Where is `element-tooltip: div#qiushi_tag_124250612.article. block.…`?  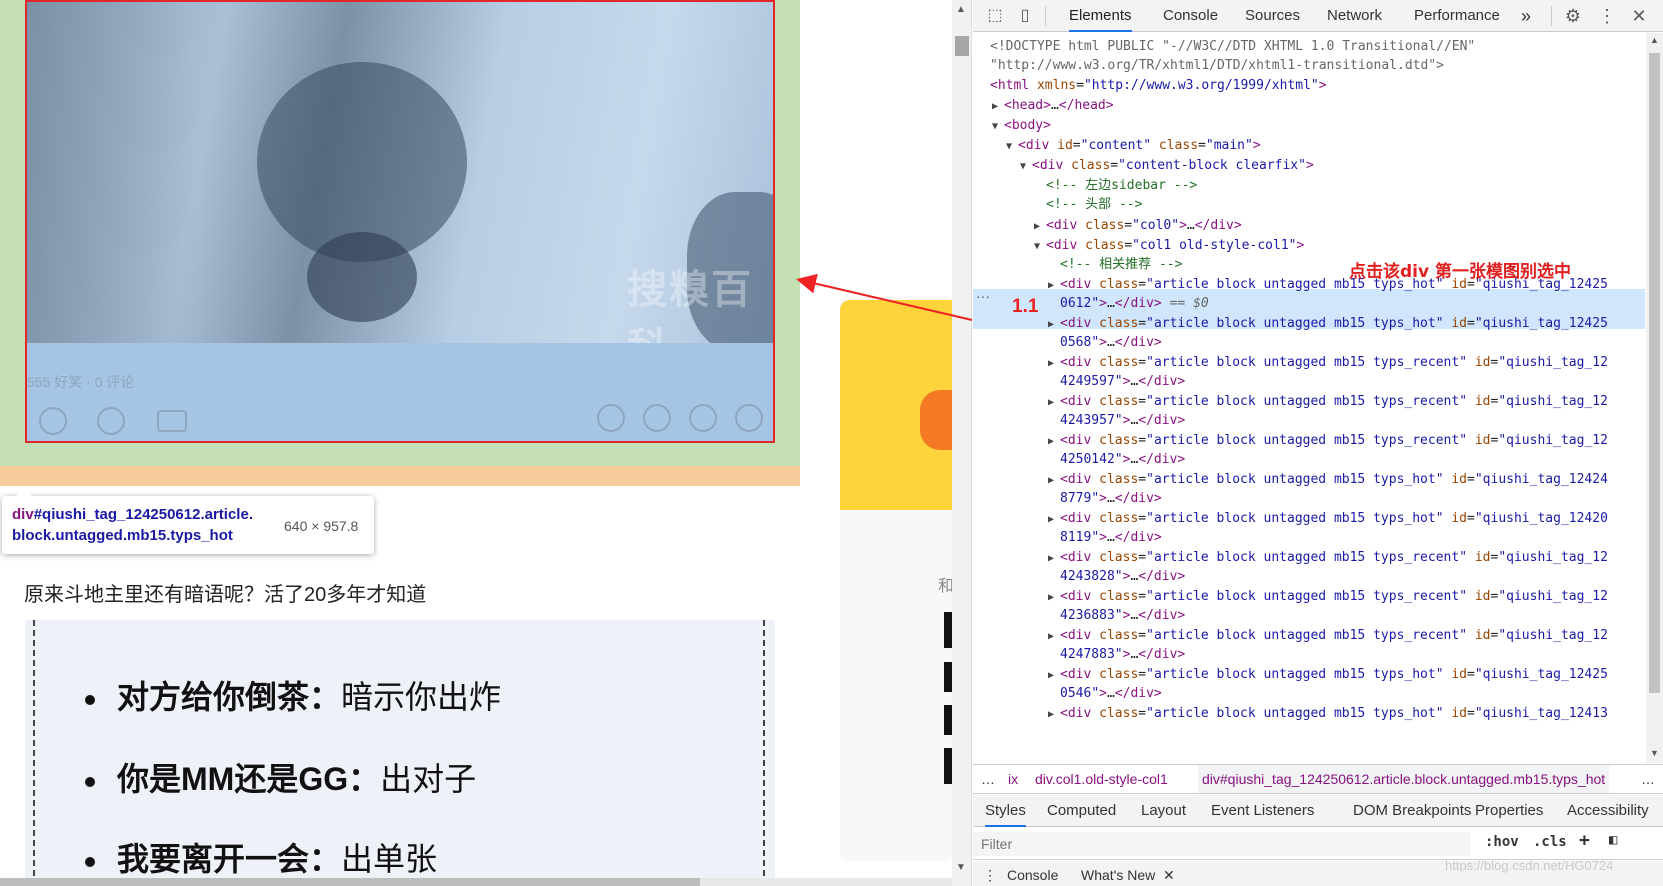 element-tooltip: div#qiushi_tag_124250612.article. block.… is located at coordinates (188, 521).